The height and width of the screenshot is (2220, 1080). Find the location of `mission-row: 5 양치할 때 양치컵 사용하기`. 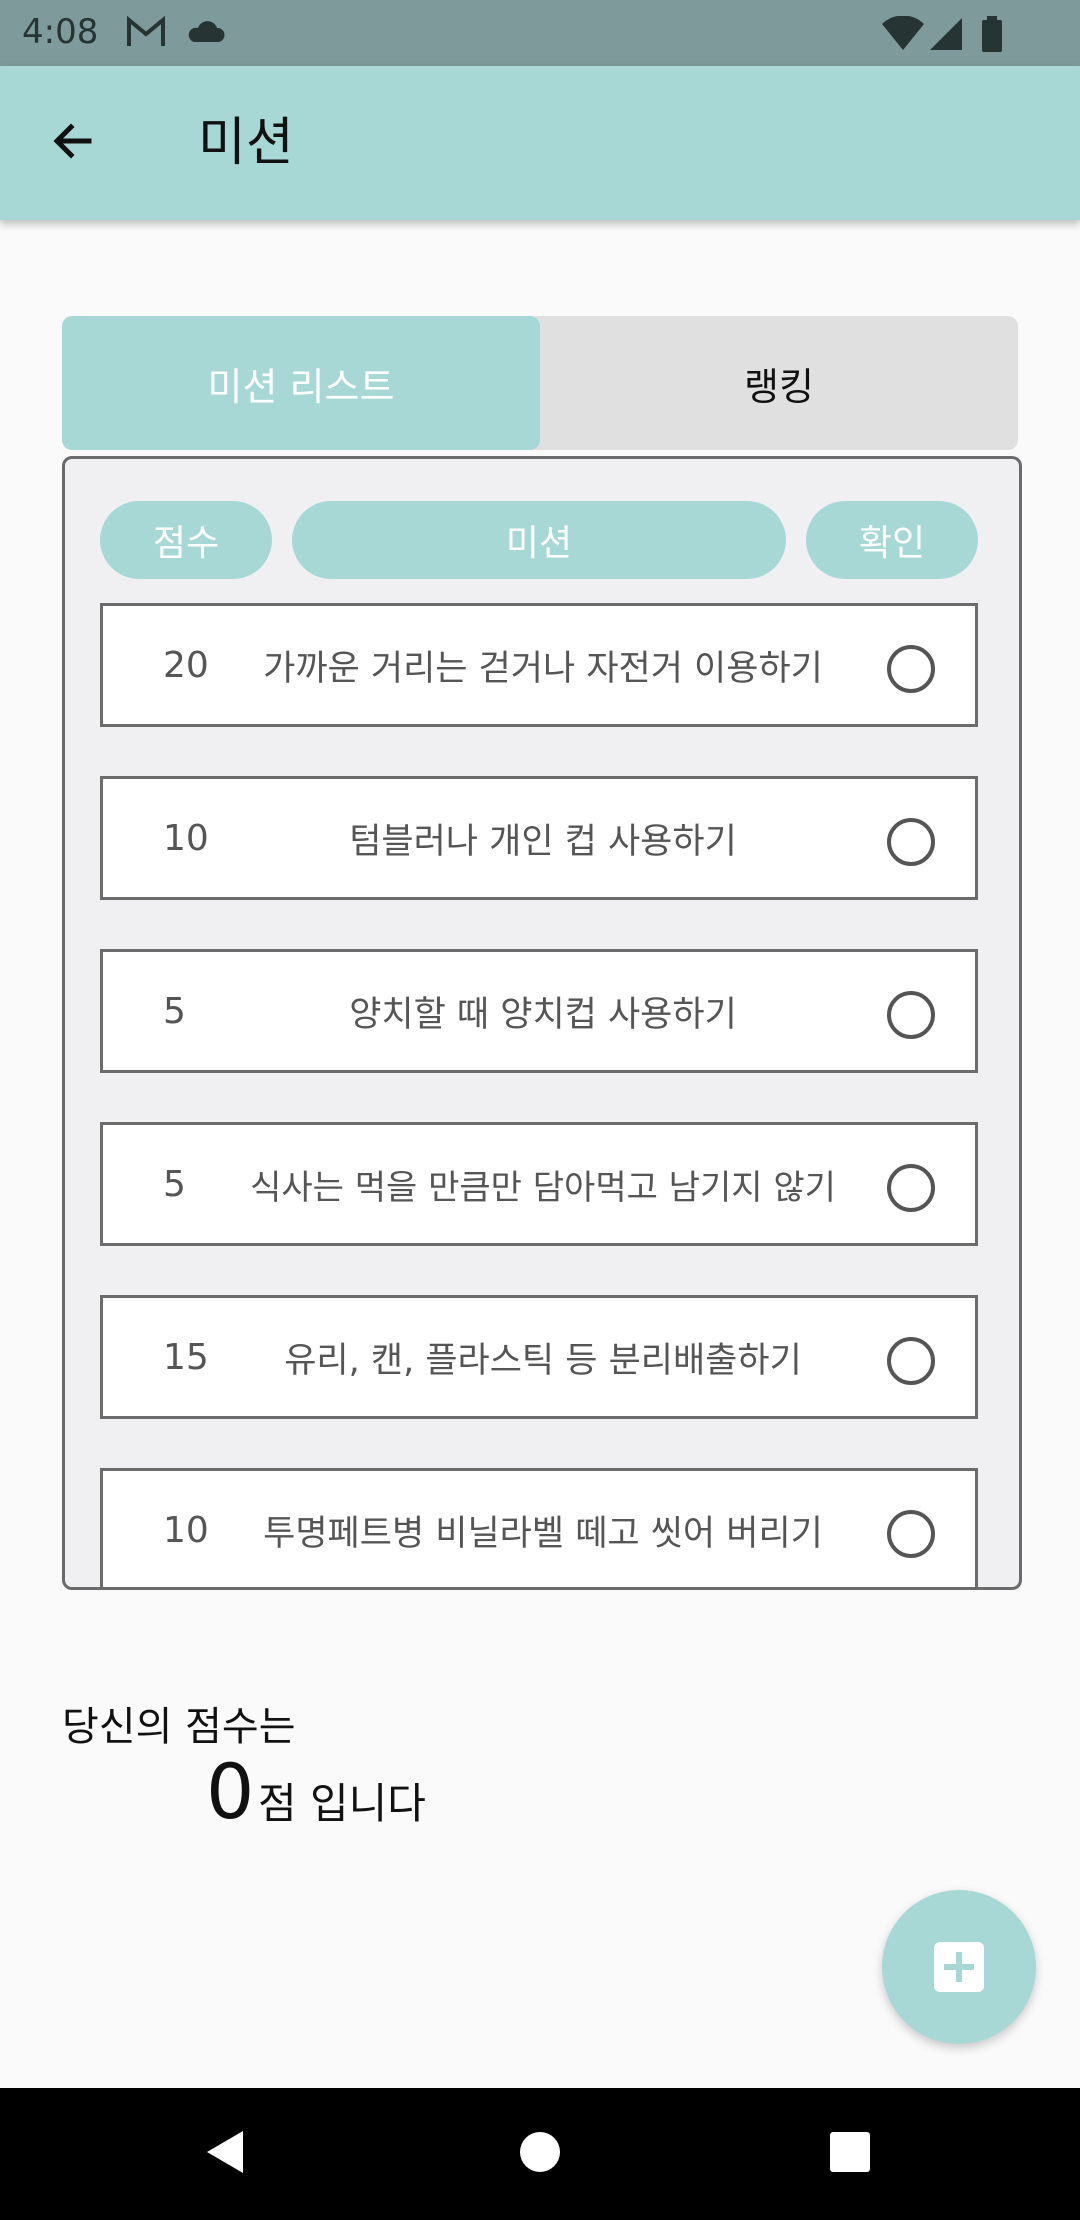

mission-row: 5 양치할 때 양치컵 사용하기 is located at coordinates (539, 1011).